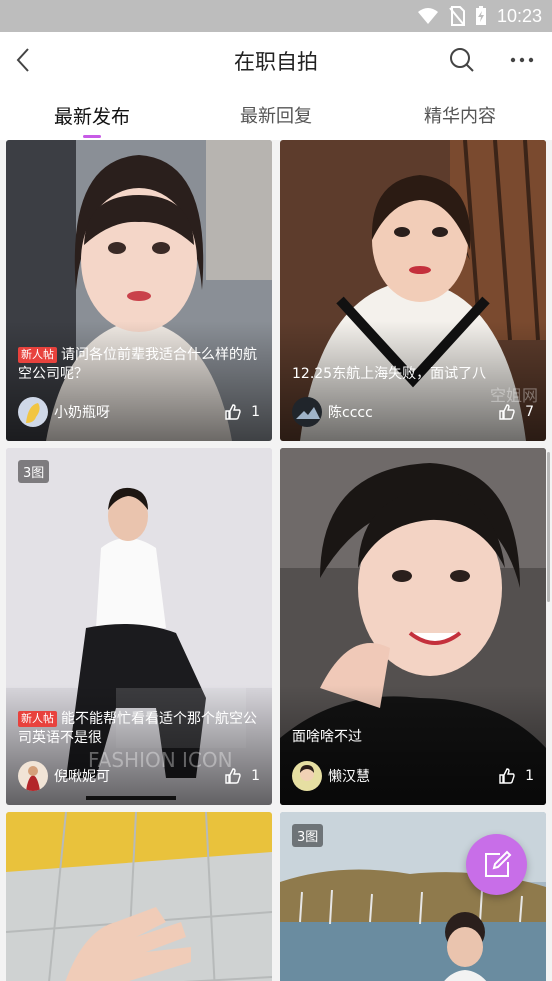 This screenshot has width=552, height=981. I want to click on post-title: 面啥啥不过, so click(413, 737).